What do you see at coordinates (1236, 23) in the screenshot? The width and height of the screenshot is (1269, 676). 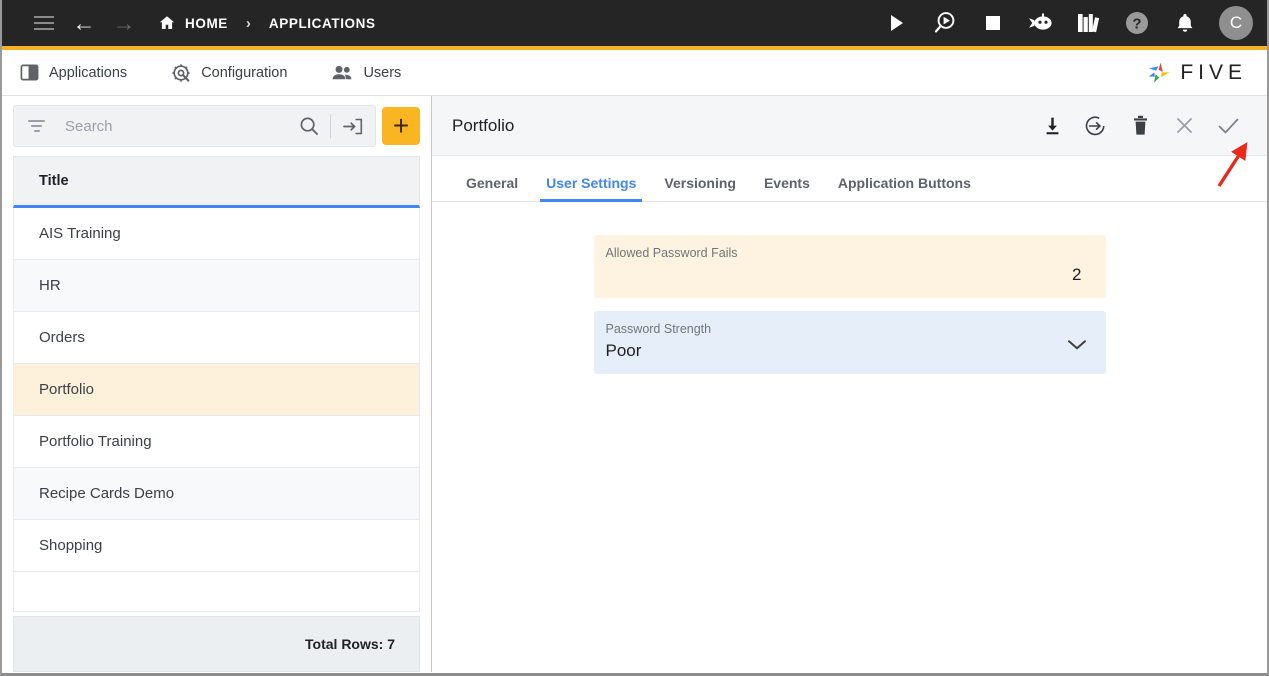 I see `avatar: C` at bounding box center [1236, 23].